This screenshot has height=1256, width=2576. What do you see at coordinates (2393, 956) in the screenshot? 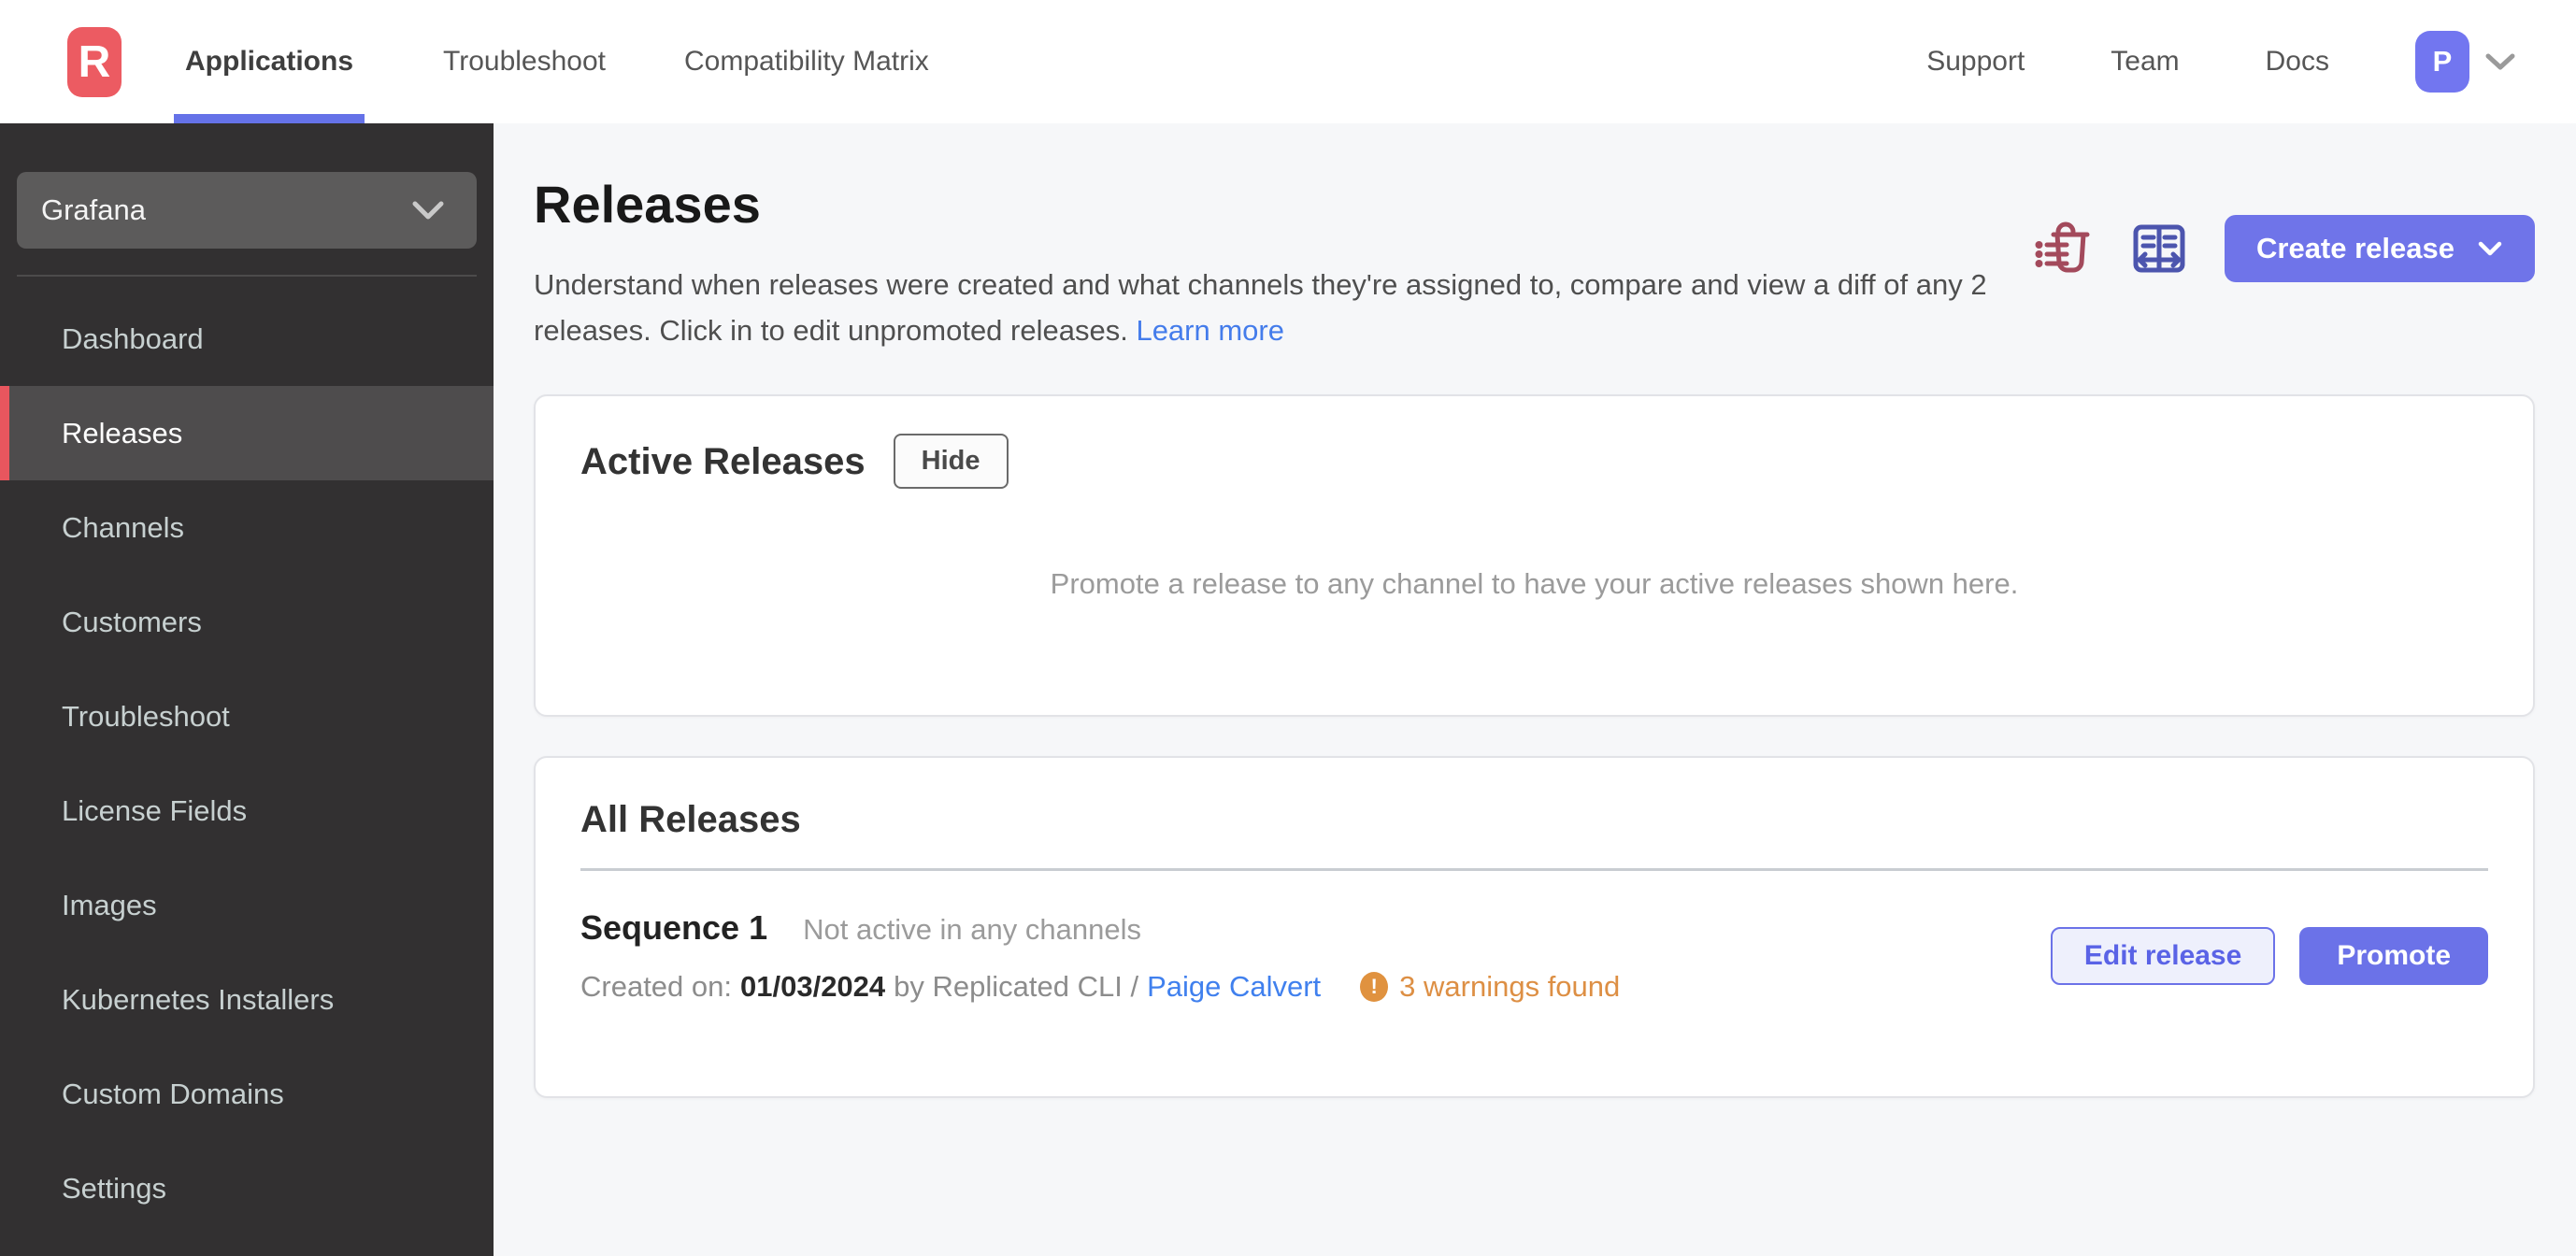
I see `promote-button: Promote` at bounding box center [2393, 956].